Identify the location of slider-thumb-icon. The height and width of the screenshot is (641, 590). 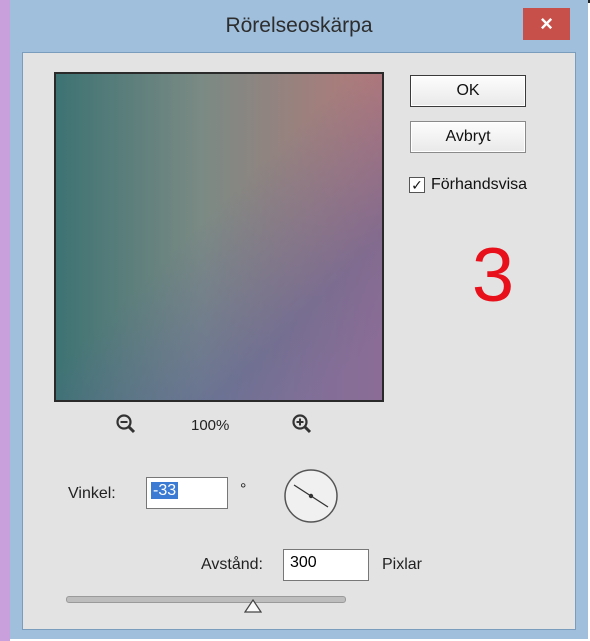
(253, 608).